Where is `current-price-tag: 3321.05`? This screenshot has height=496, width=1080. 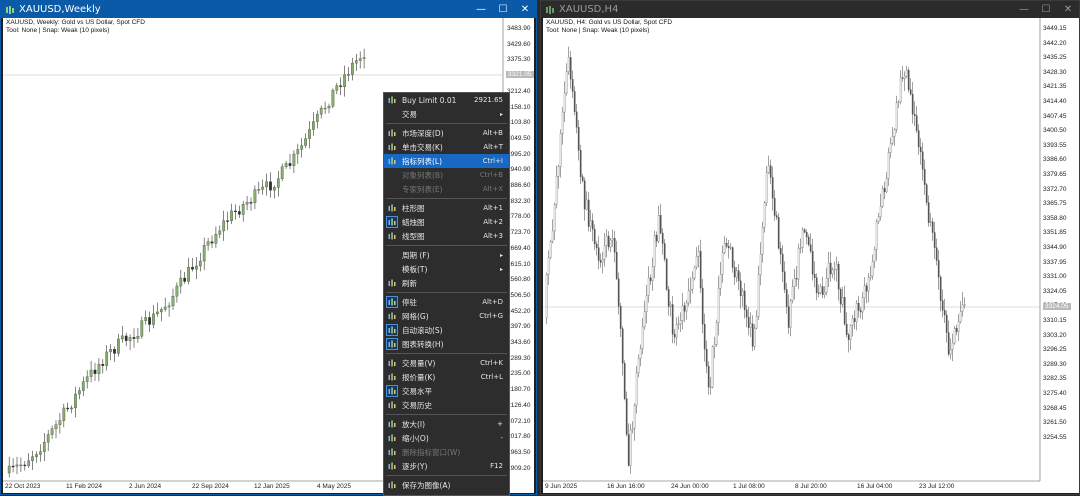
current-price-tag: 3321.05 is located at coordinates (520, 74).